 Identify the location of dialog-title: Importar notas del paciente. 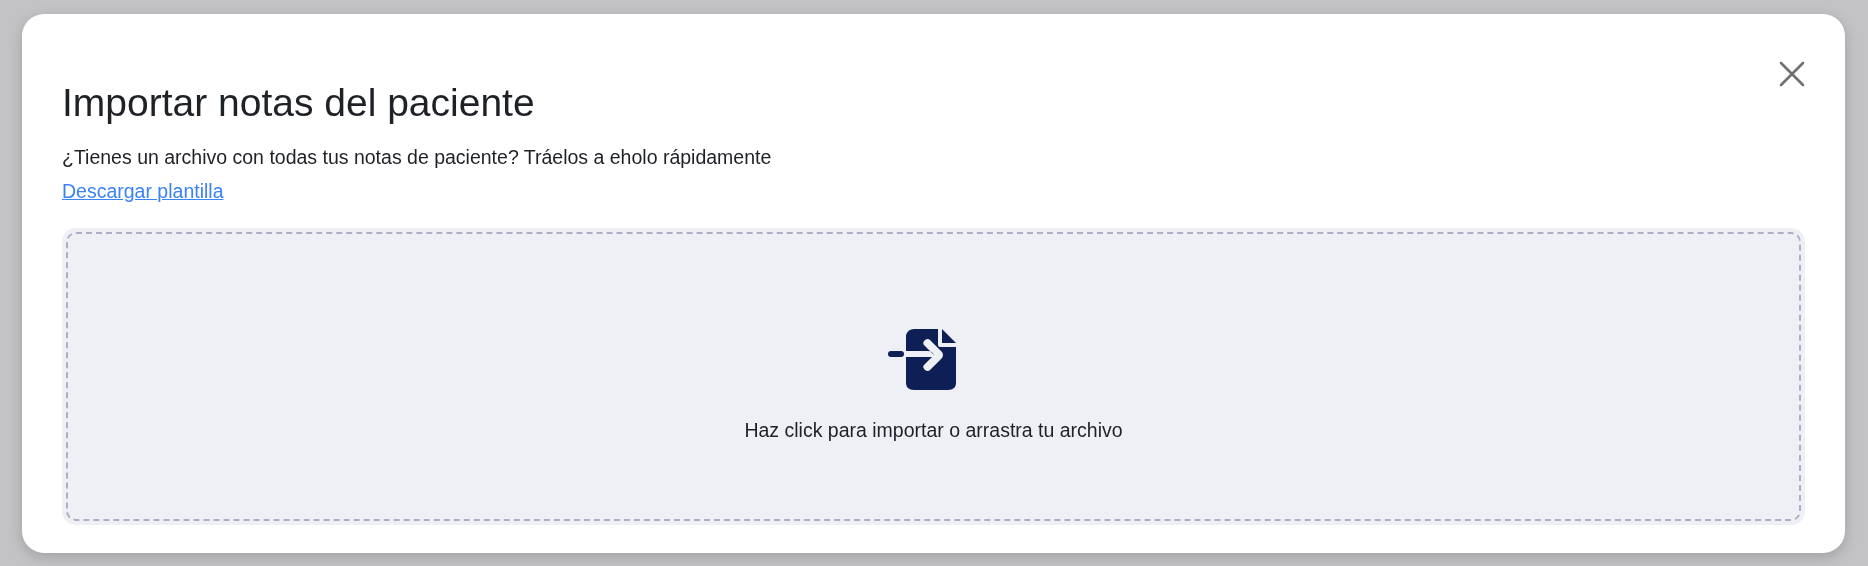
(298, 103).